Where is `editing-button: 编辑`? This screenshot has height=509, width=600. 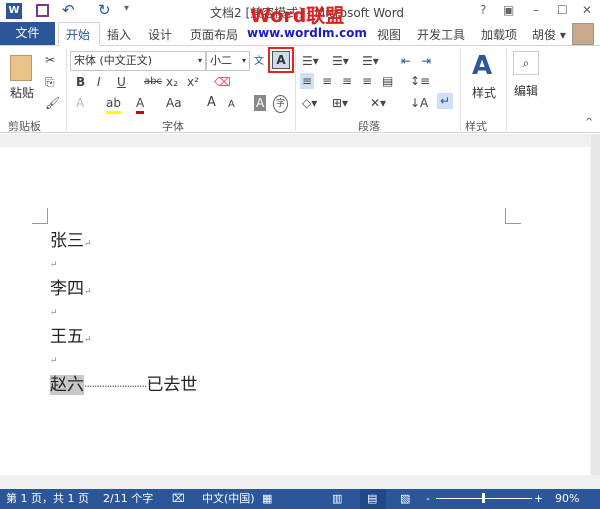
editing-button: 编辑 is located at coordinates (526, 90).